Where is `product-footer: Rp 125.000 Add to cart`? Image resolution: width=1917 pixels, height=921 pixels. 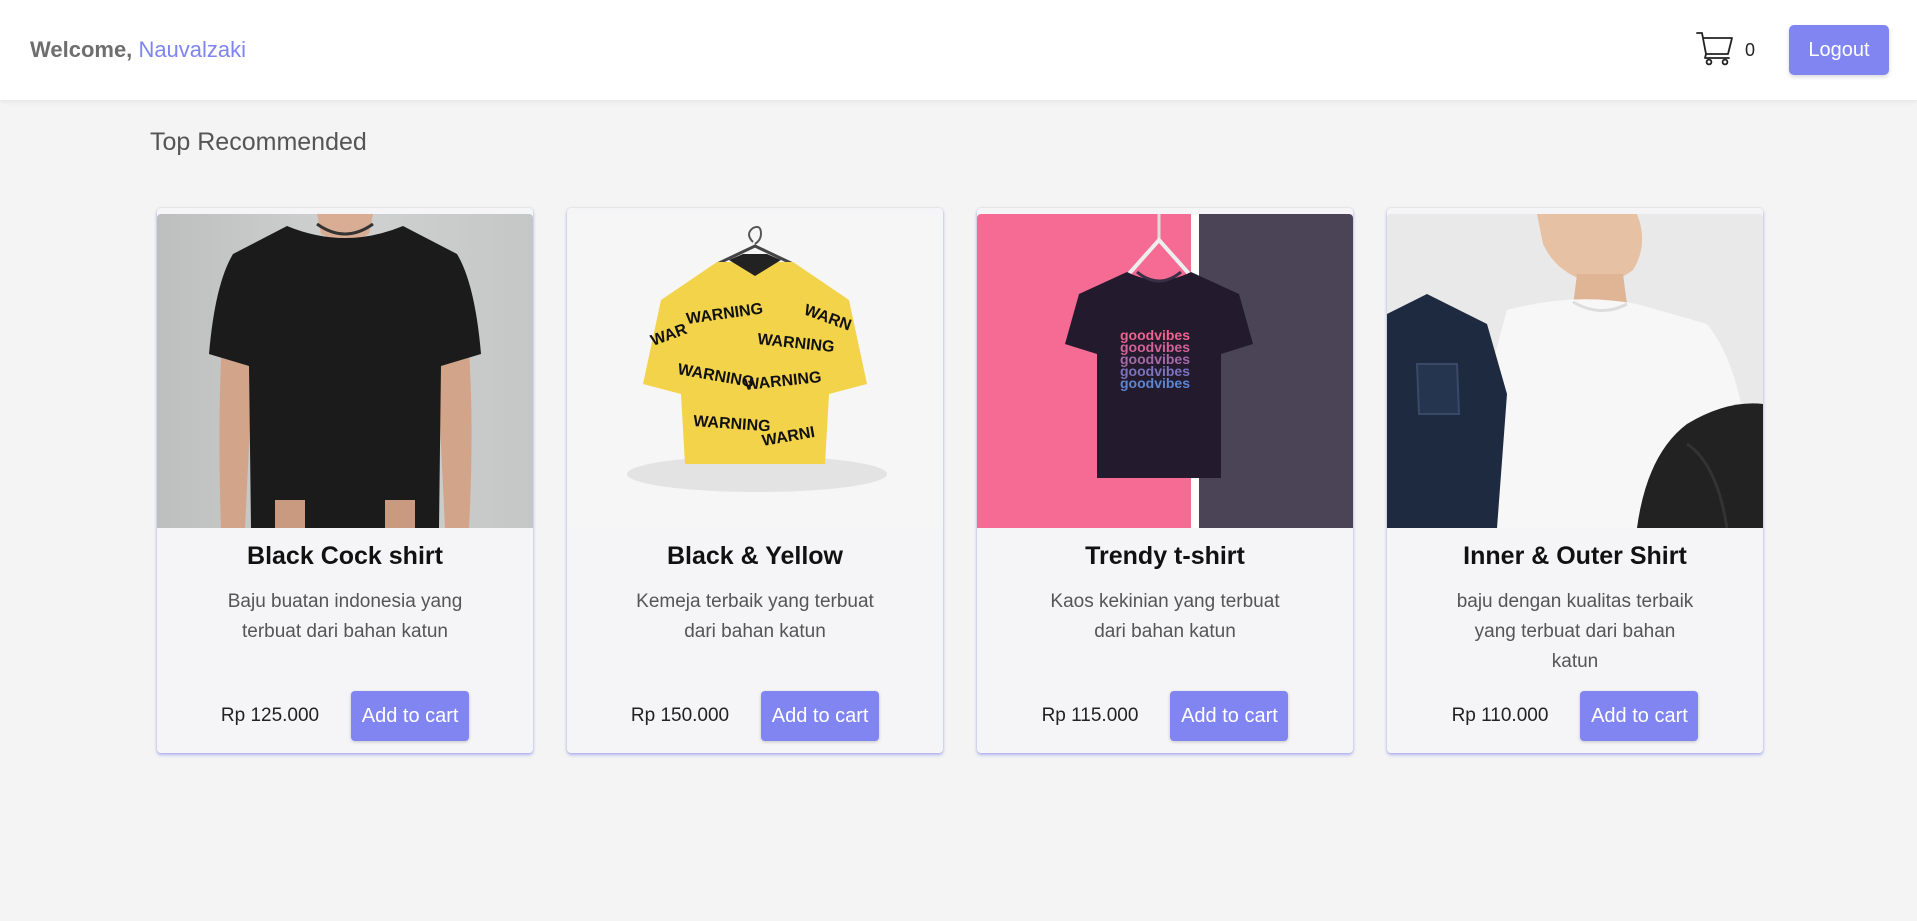 product-footer: Rp 125.000 Add to cart is located at coordinates (345, 716).